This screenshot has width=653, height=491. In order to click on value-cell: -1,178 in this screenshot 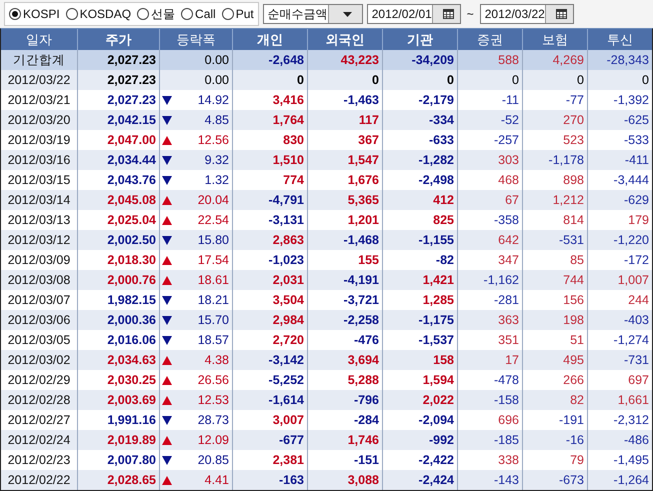, I will do `click(555, 160)`.